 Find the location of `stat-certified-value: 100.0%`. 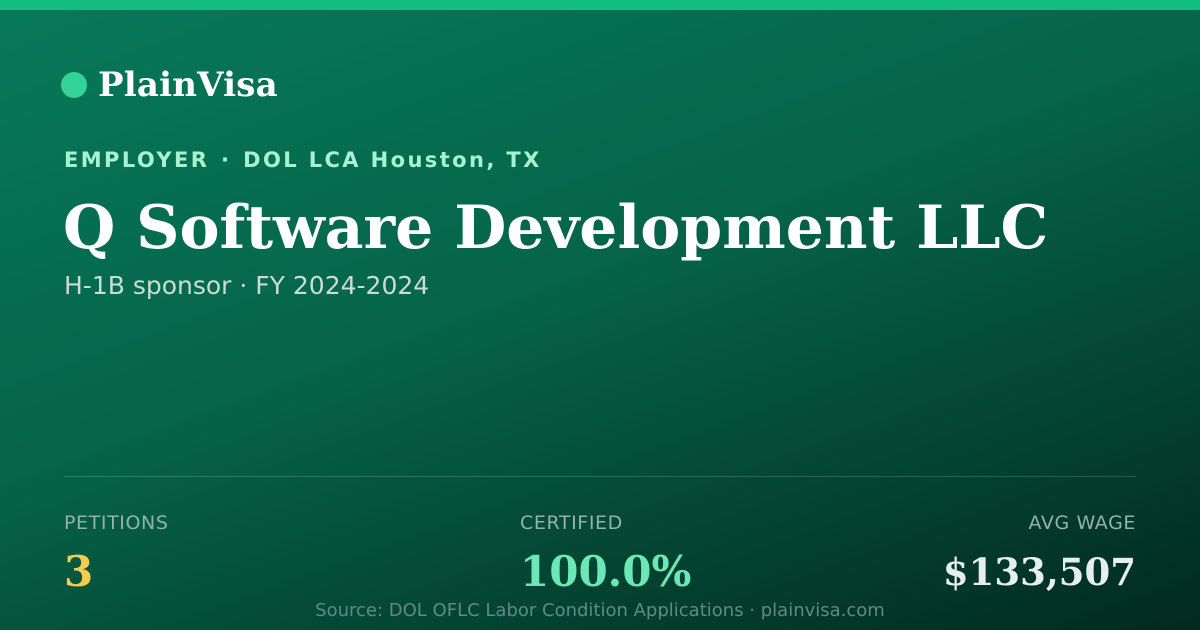

stat-certified-value: 100.0% is located at coordinates (606, 571).